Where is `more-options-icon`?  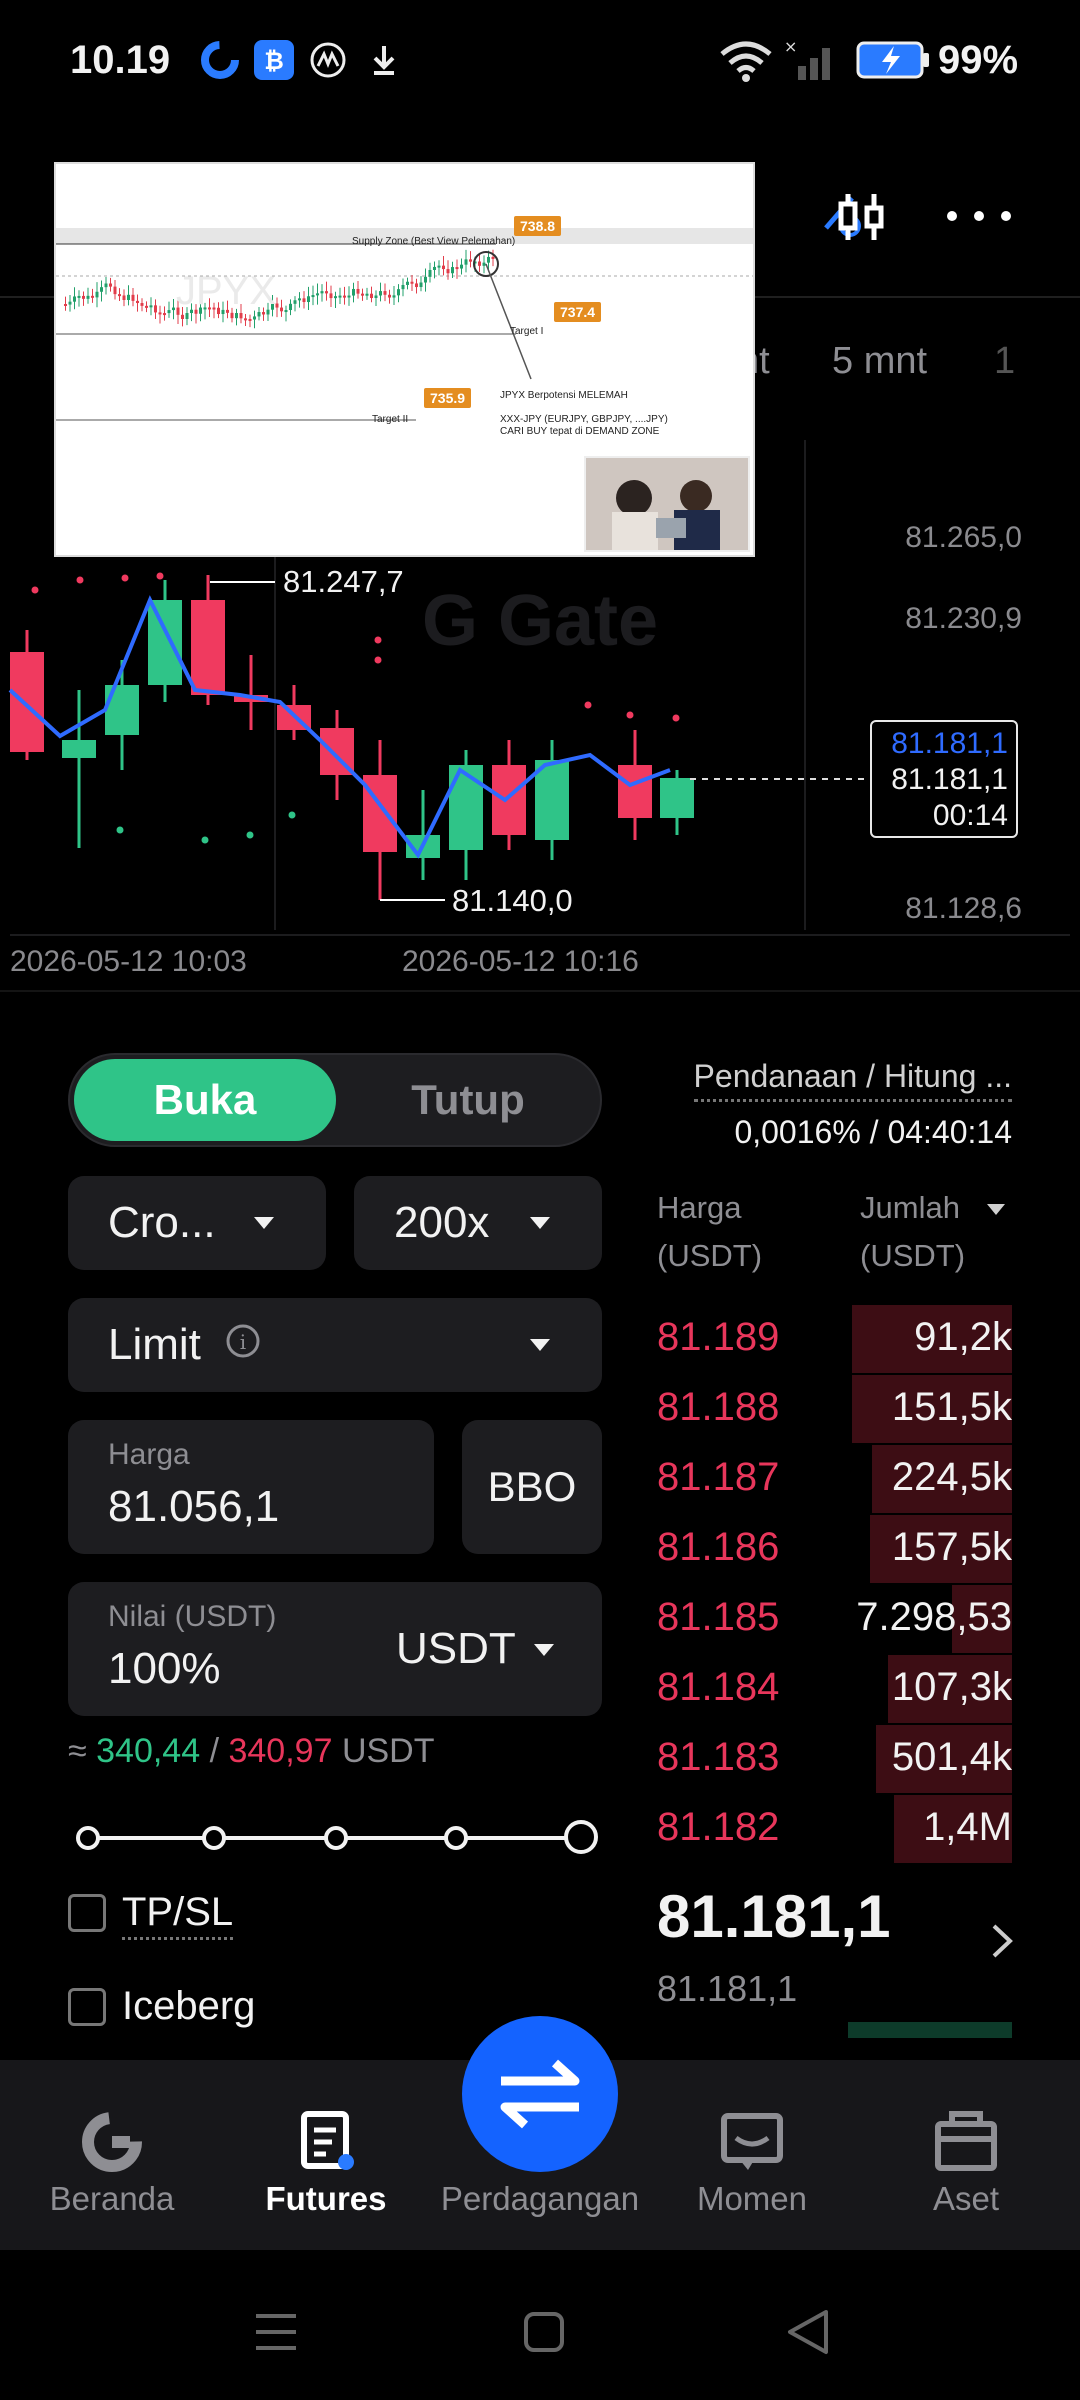
more-options-icon is located at coordinates (979, 218).